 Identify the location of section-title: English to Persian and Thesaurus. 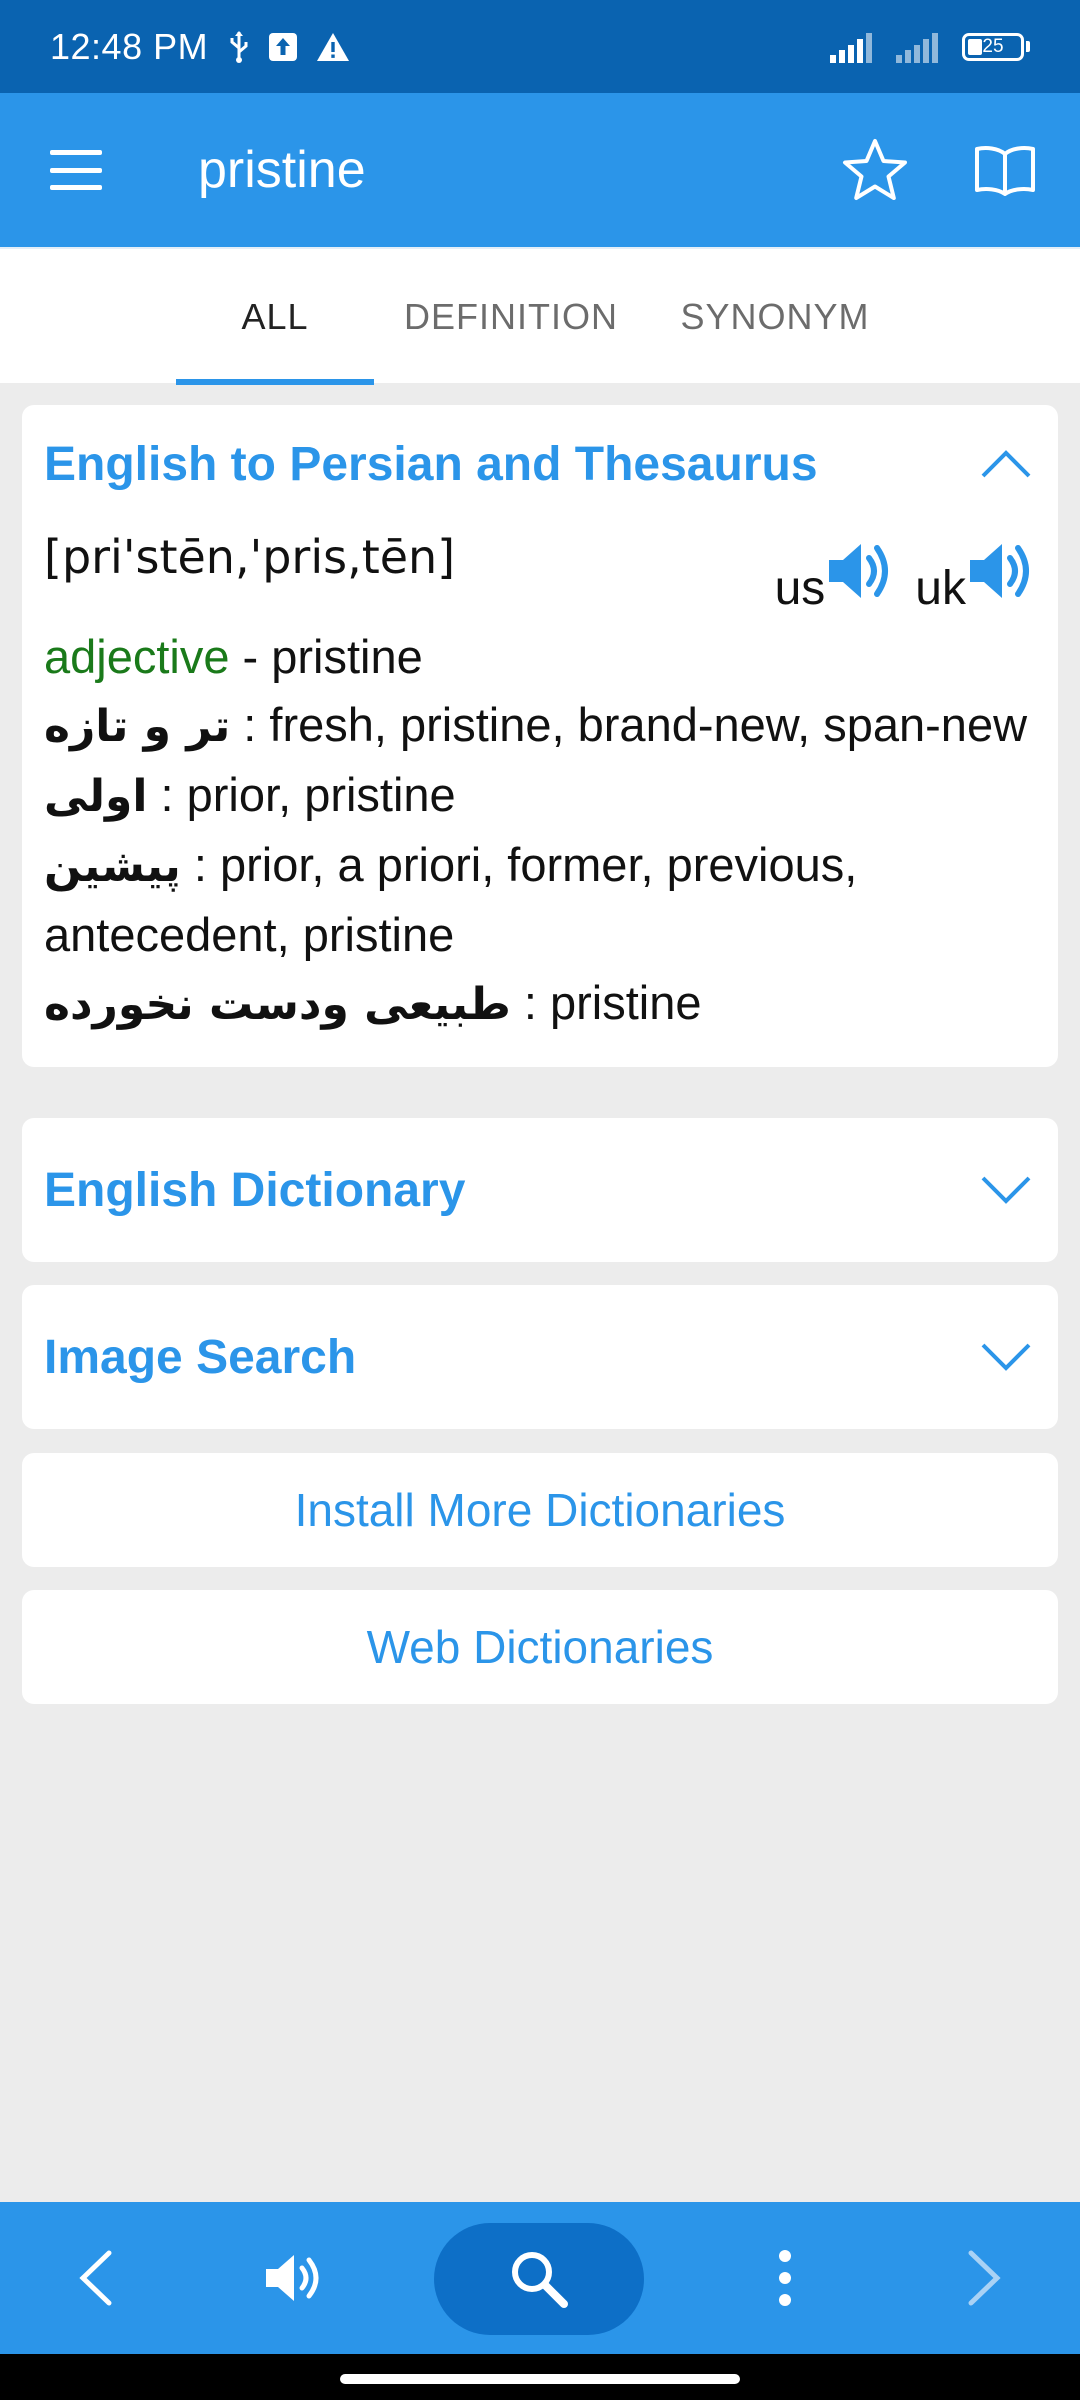
(431, 464).